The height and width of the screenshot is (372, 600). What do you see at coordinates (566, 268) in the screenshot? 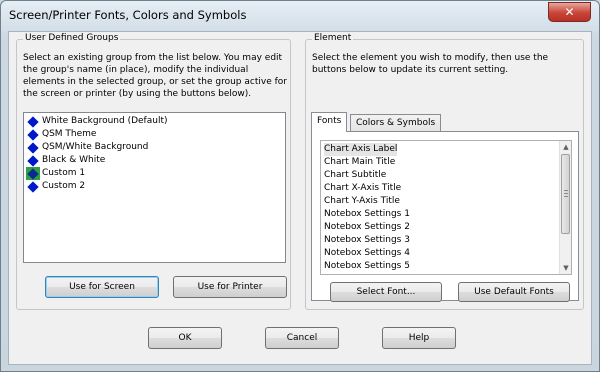
I see `scroll-down-icon: ▼` at bounding box center [566, 268].